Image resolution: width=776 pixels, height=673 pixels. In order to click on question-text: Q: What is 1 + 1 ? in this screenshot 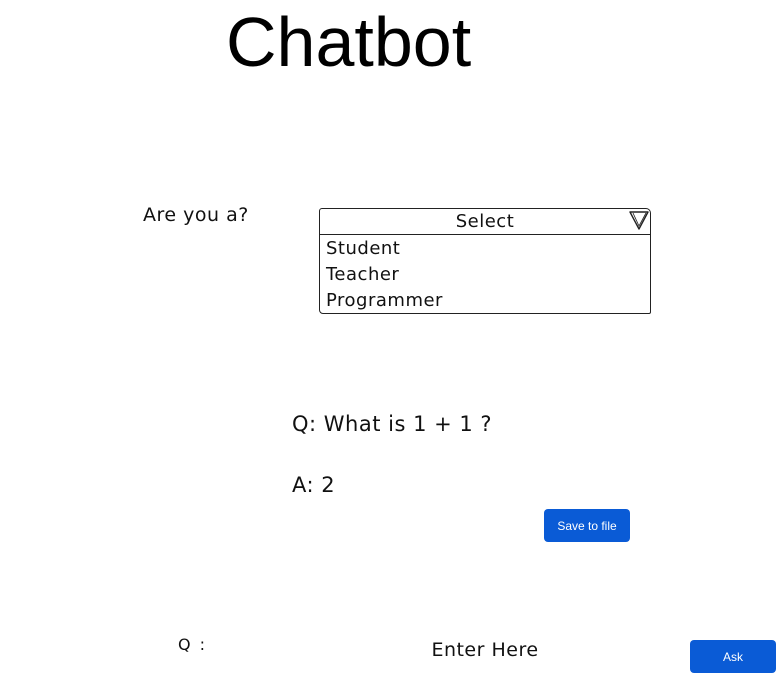, I will do `click(392, 424)`.